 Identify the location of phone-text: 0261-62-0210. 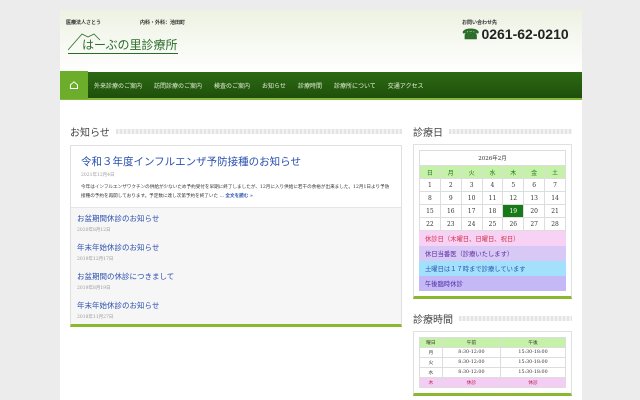
(525, 34).